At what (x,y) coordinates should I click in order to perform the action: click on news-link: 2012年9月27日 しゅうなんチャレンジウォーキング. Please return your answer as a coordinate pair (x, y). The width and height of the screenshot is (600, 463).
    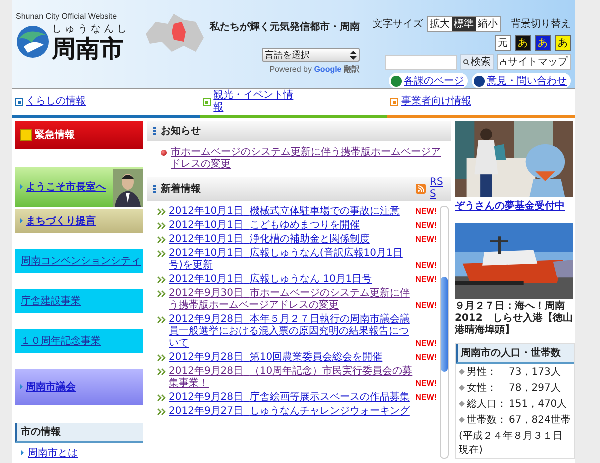
    Looking at the image, I should click on (291, 412).